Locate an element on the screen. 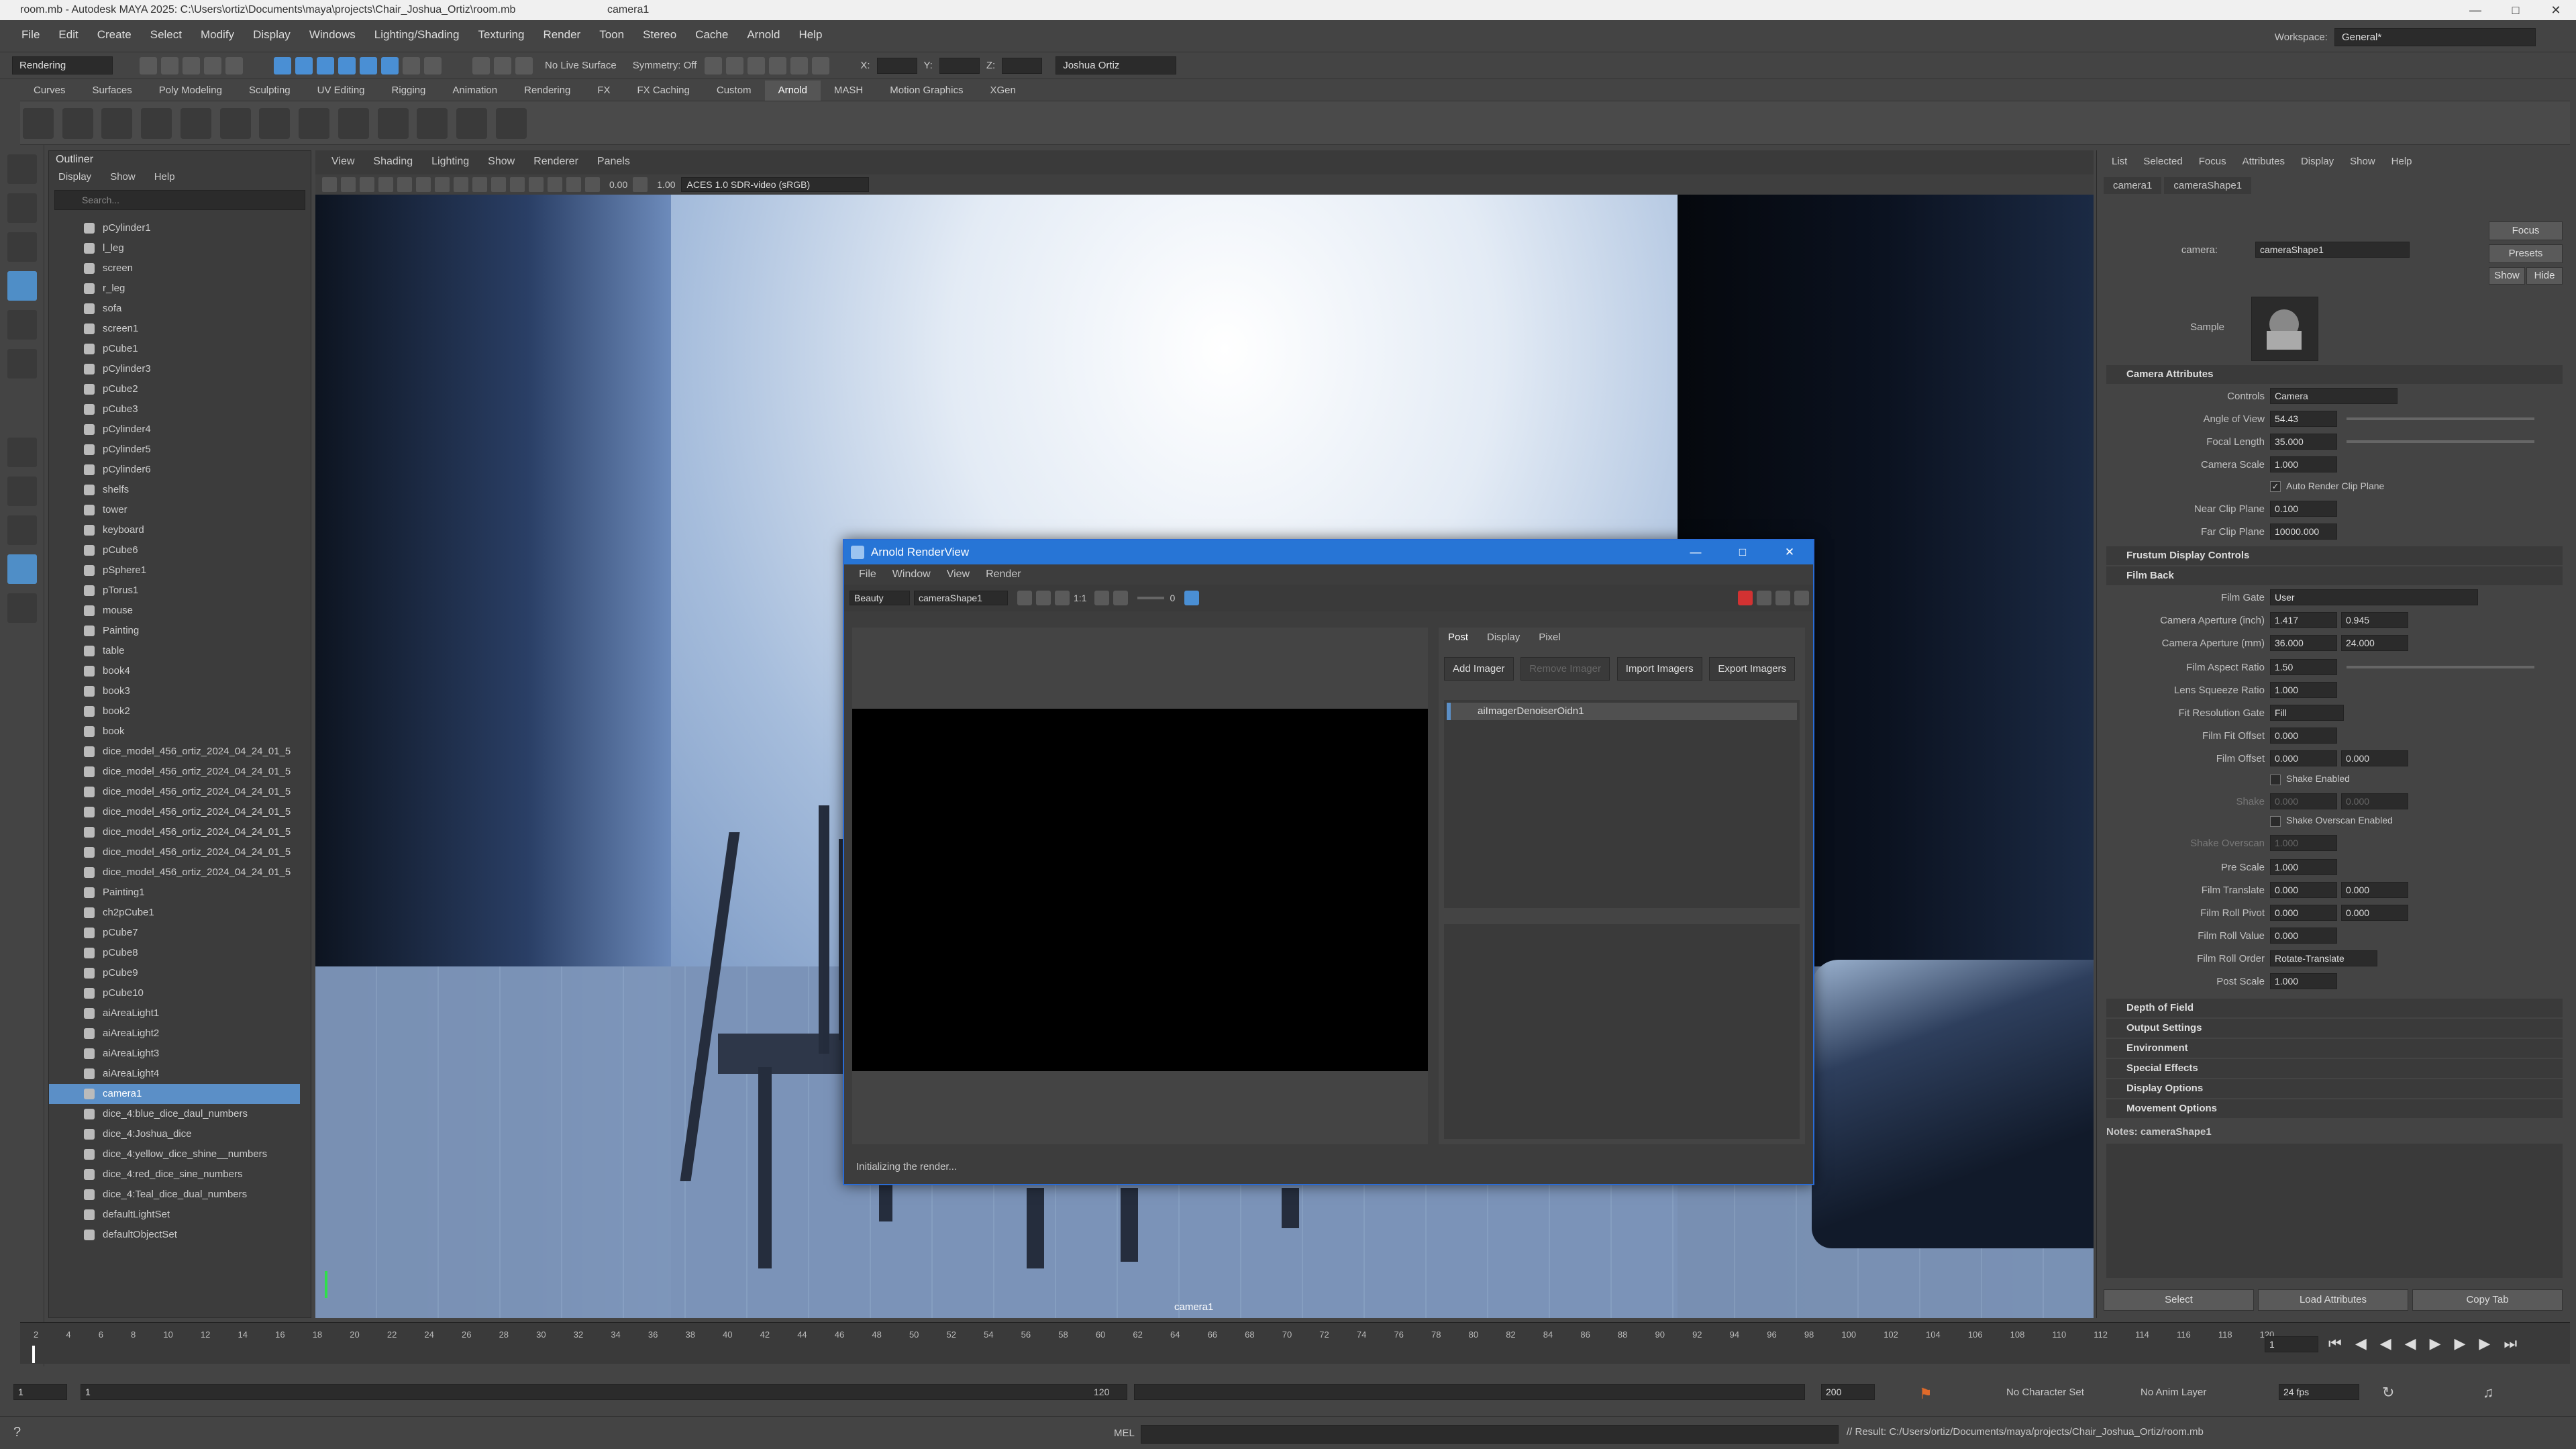 The height and width of the screenshot is (1449, 2576). outliner-item: aiAreaLight2 is located at coordinates (174, 1033).